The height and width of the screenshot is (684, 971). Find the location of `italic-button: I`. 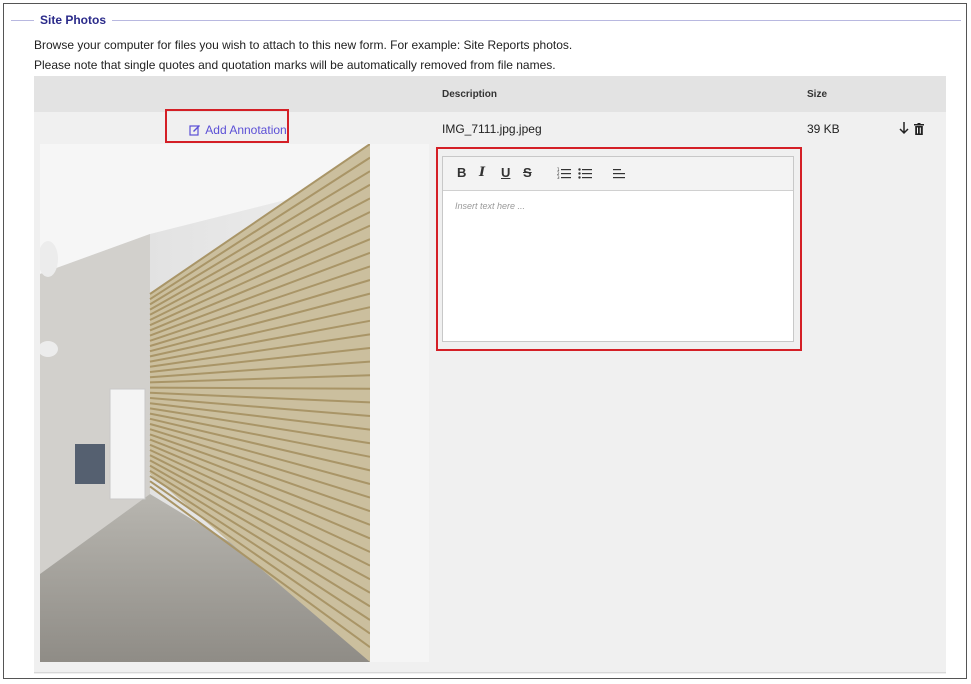

italic-button: I is located at coordinates (482, 172).